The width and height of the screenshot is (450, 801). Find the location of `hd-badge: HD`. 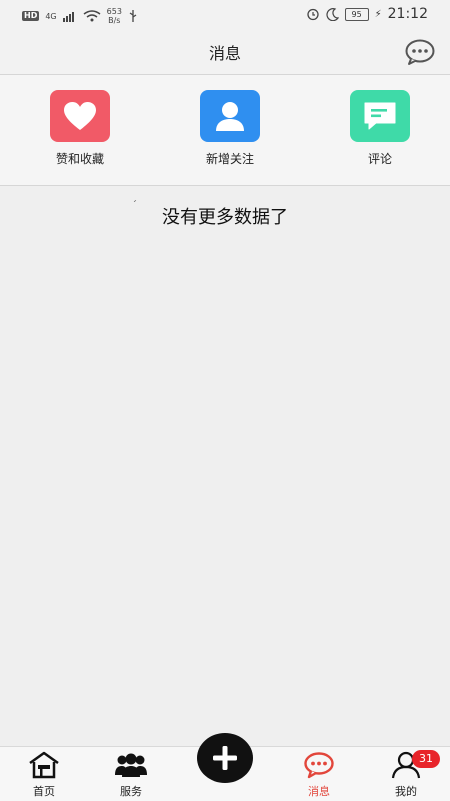

hd-badge: HD is located at coordinates (31, 16).